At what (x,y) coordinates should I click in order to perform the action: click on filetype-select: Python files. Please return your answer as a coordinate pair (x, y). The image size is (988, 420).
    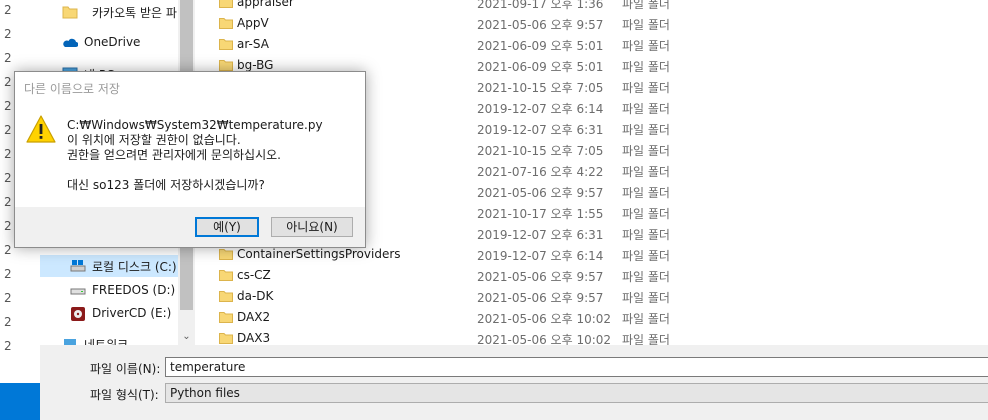
    Looking at the image, I should click on (576, 393).